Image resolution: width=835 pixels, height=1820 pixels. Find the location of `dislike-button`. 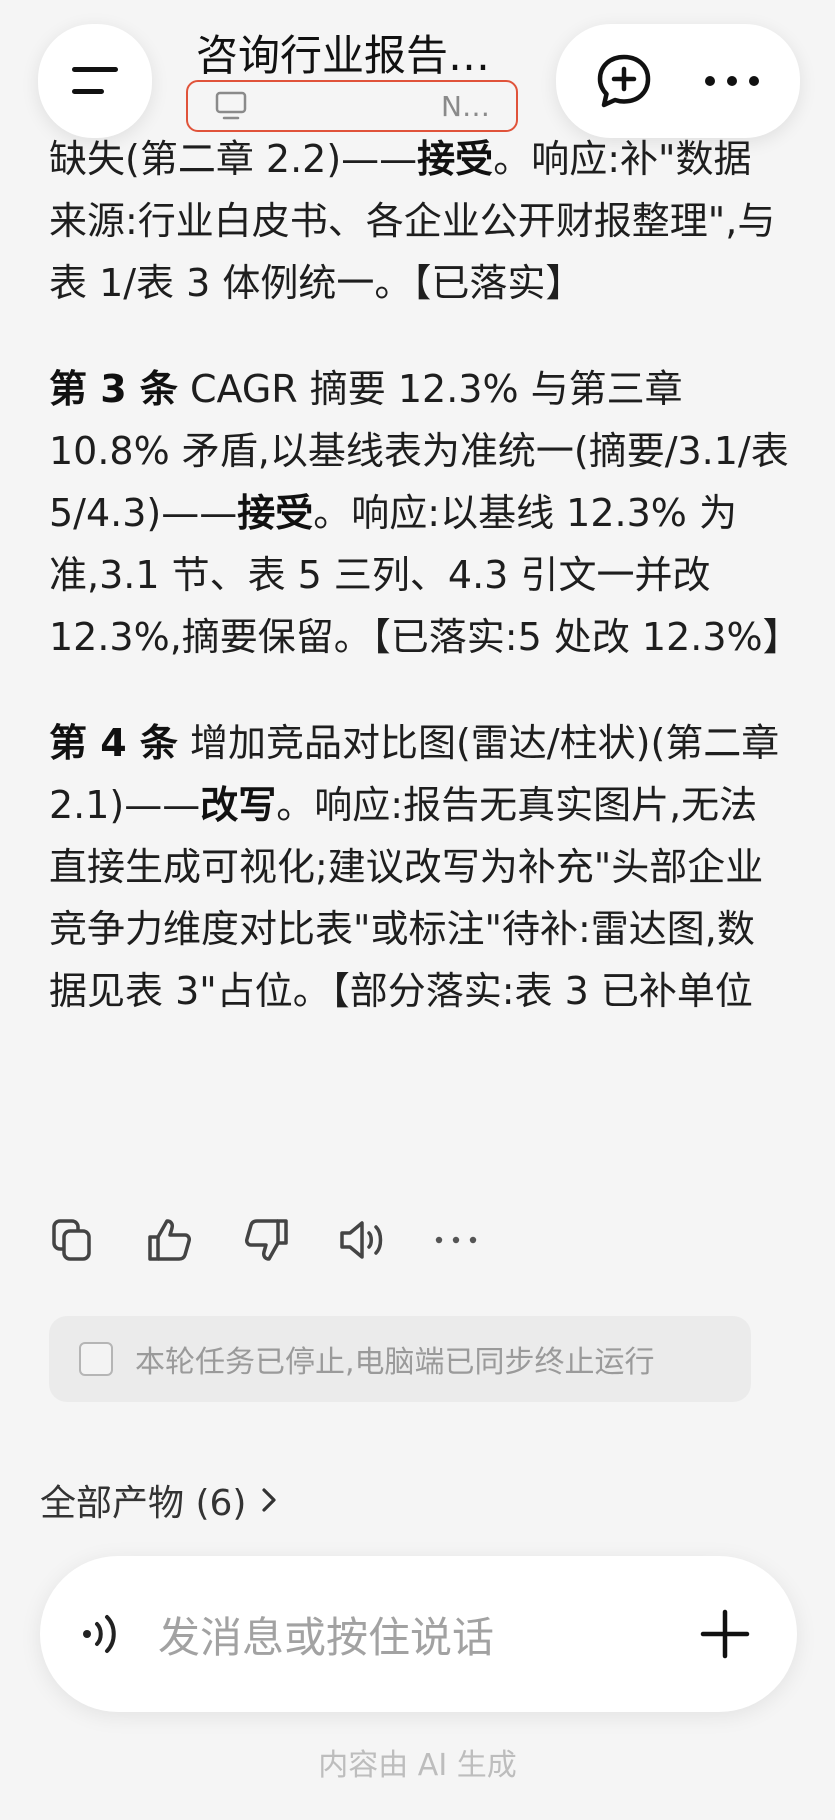

dislike-button is located at coordinates (290, 1240).